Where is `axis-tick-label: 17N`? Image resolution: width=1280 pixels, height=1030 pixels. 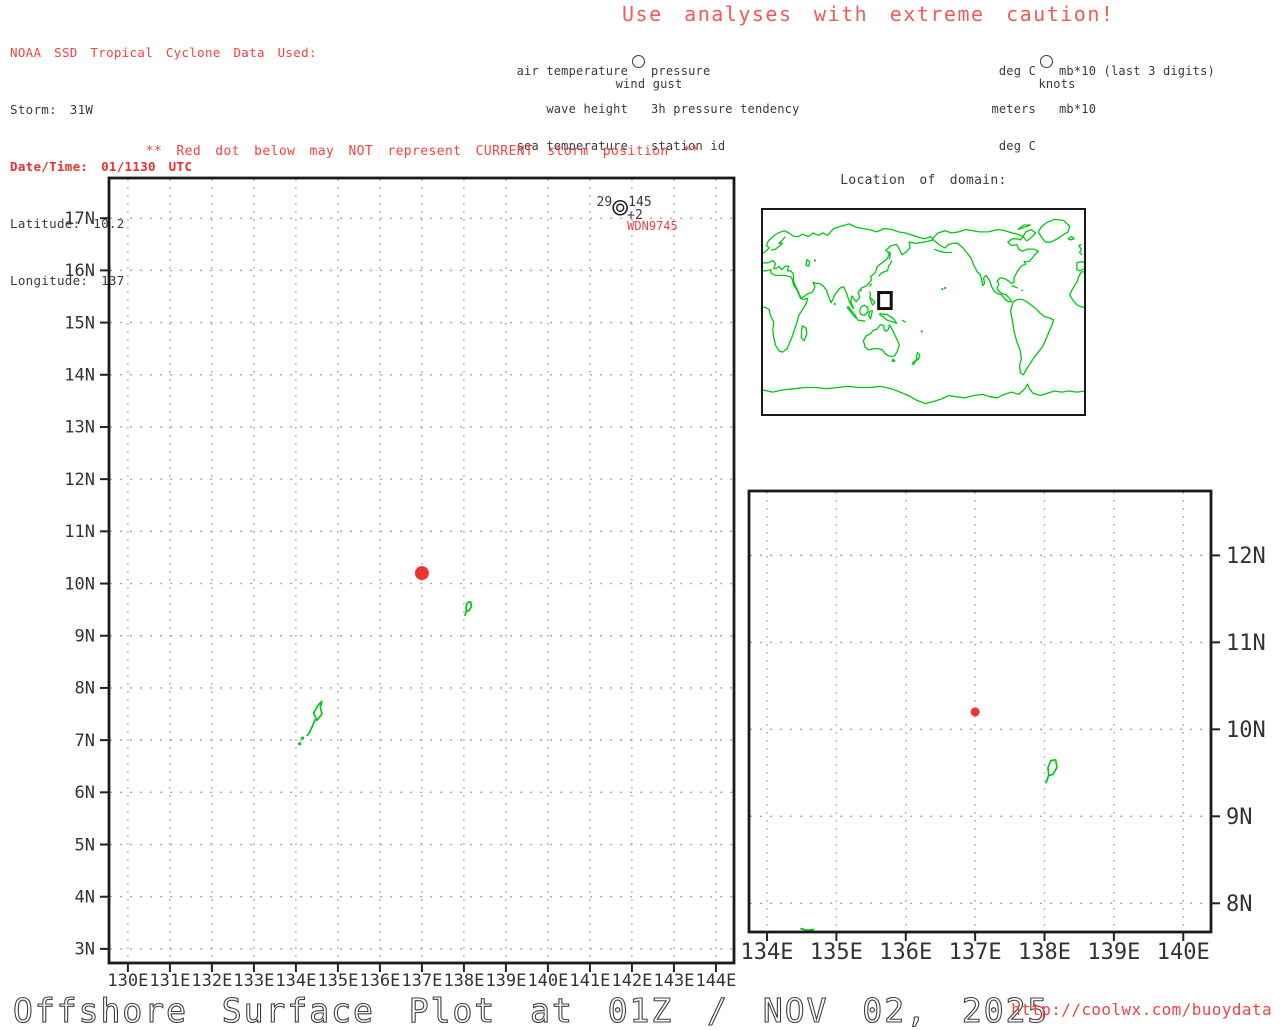
axis-tick-label: 17N is located at coordinates (79, 219).